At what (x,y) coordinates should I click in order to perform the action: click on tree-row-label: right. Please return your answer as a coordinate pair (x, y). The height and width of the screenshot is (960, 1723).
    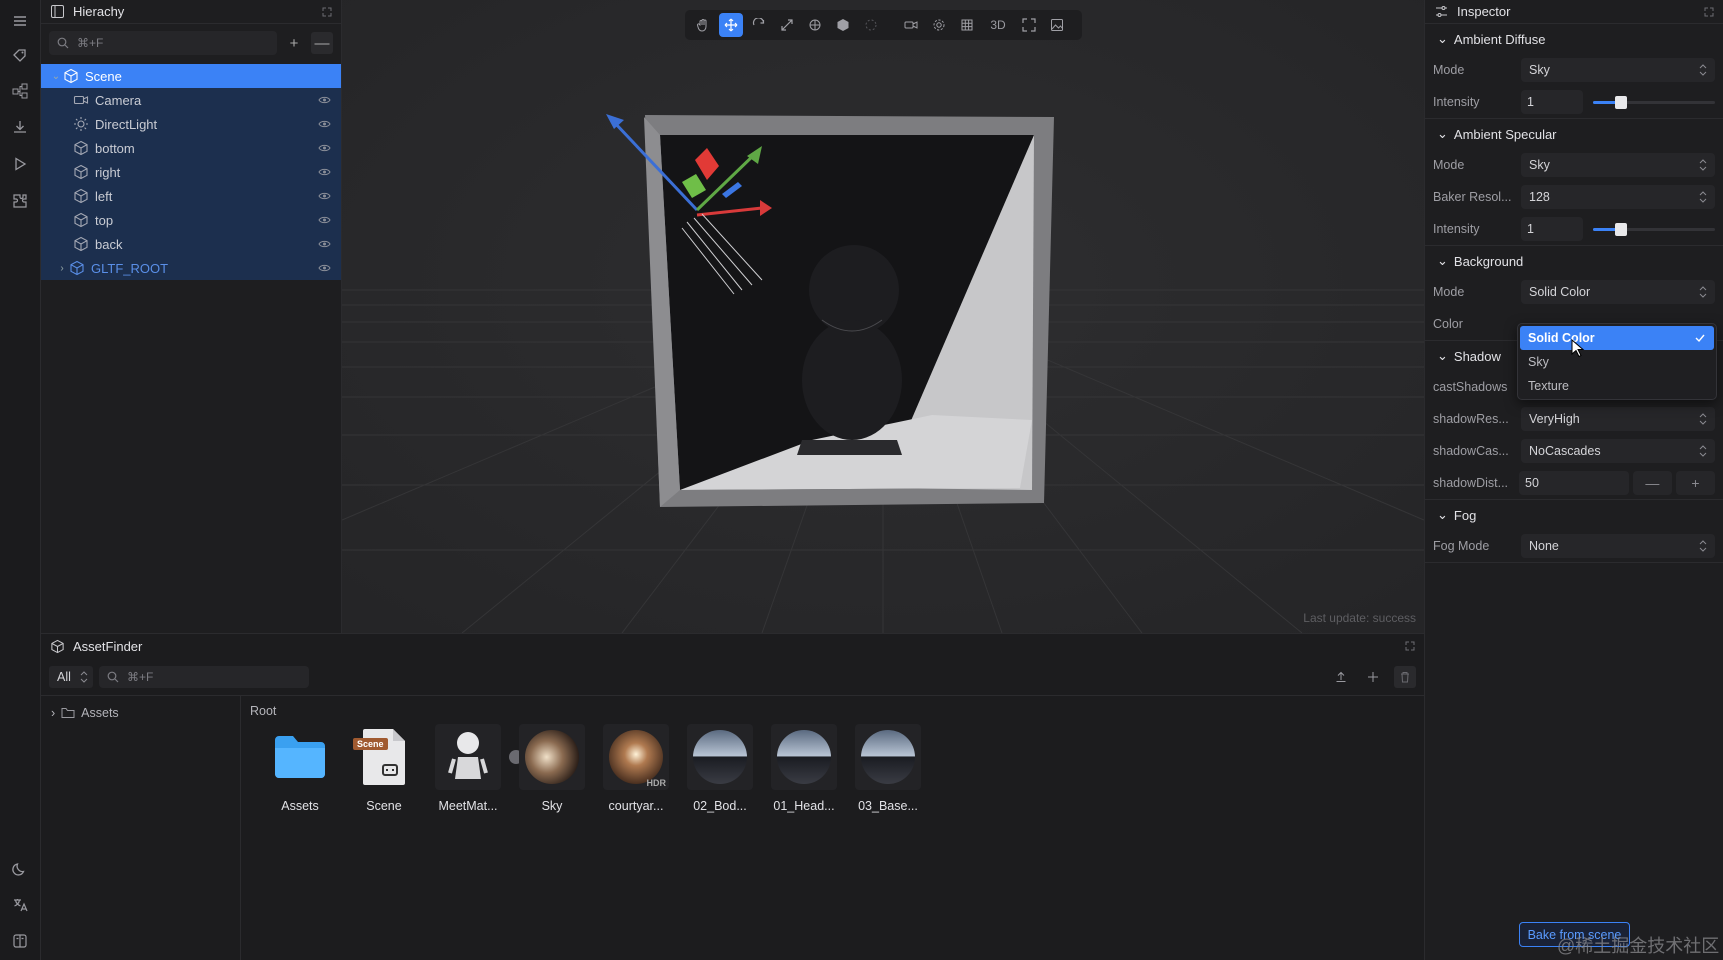
    Looking at the image, I should click on (108, 172).